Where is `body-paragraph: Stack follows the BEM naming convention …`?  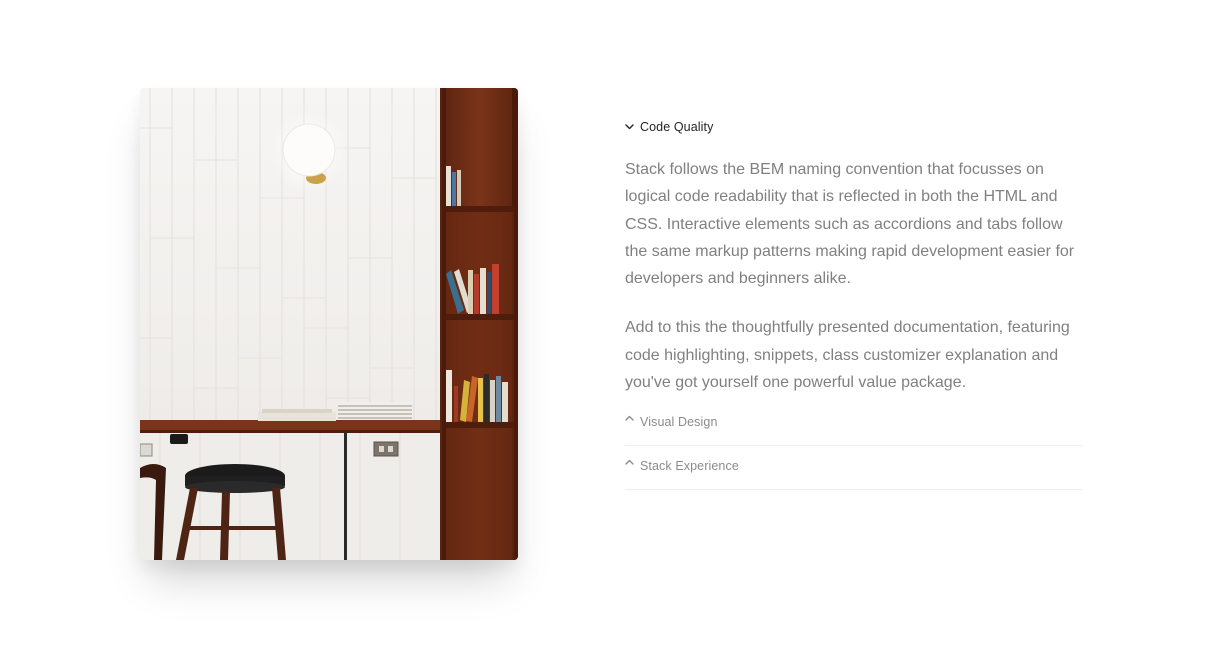
body-paragraph: Stack follows the BEM naming convention … is located at coordinates (850, 224).